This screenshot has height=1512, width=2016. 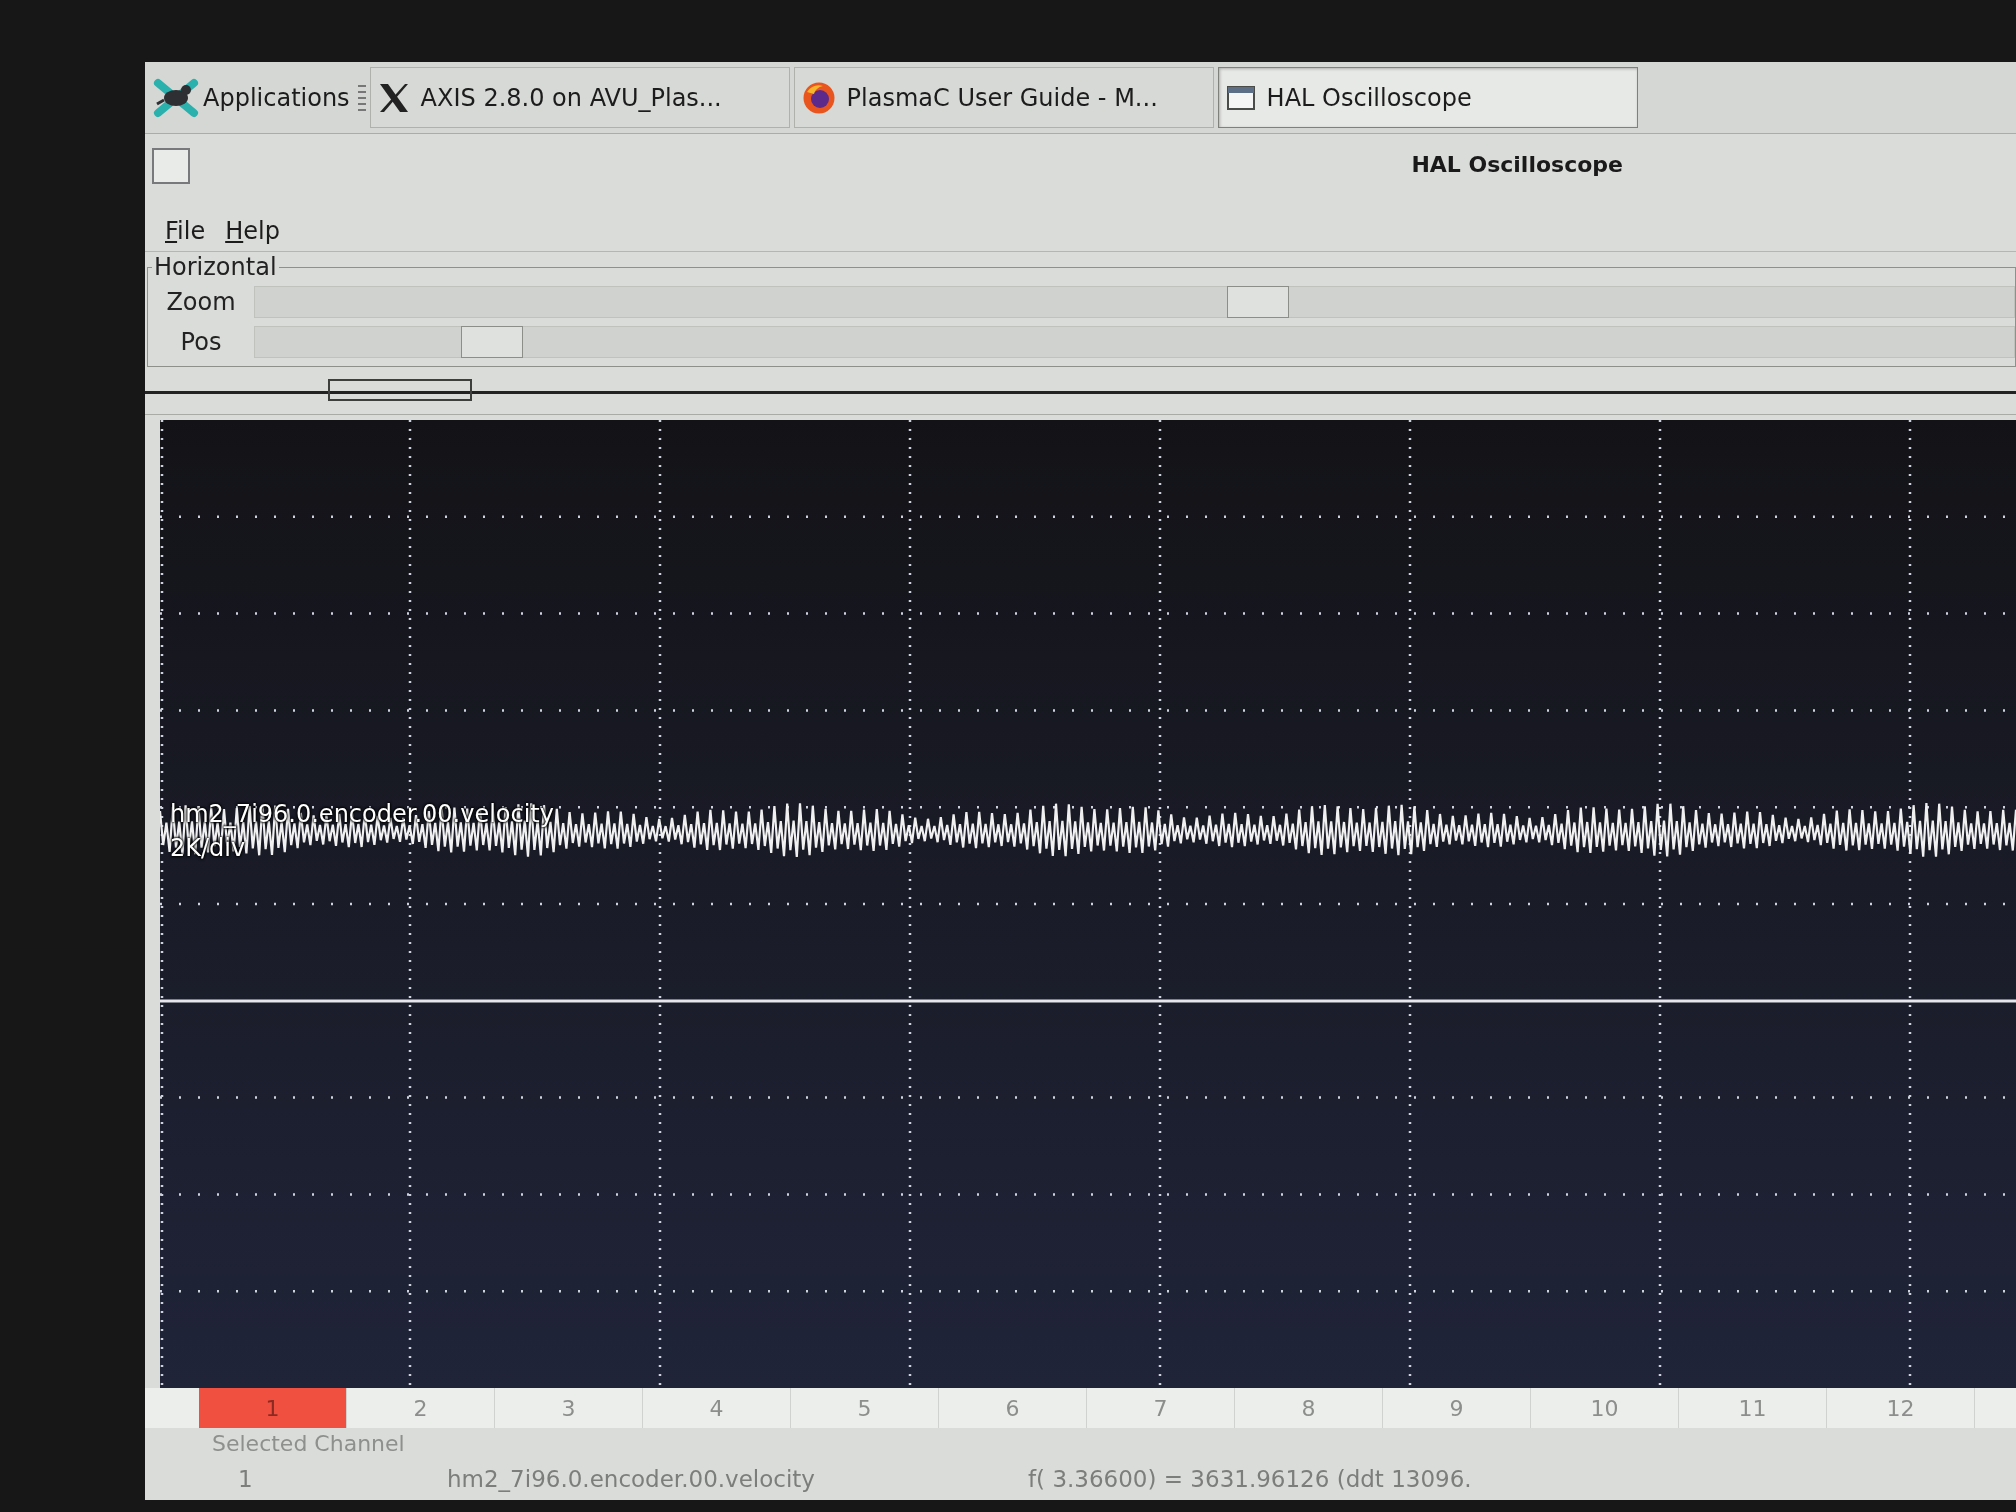 I want to click on channel-button: 5, so click(x=865, y=1408).